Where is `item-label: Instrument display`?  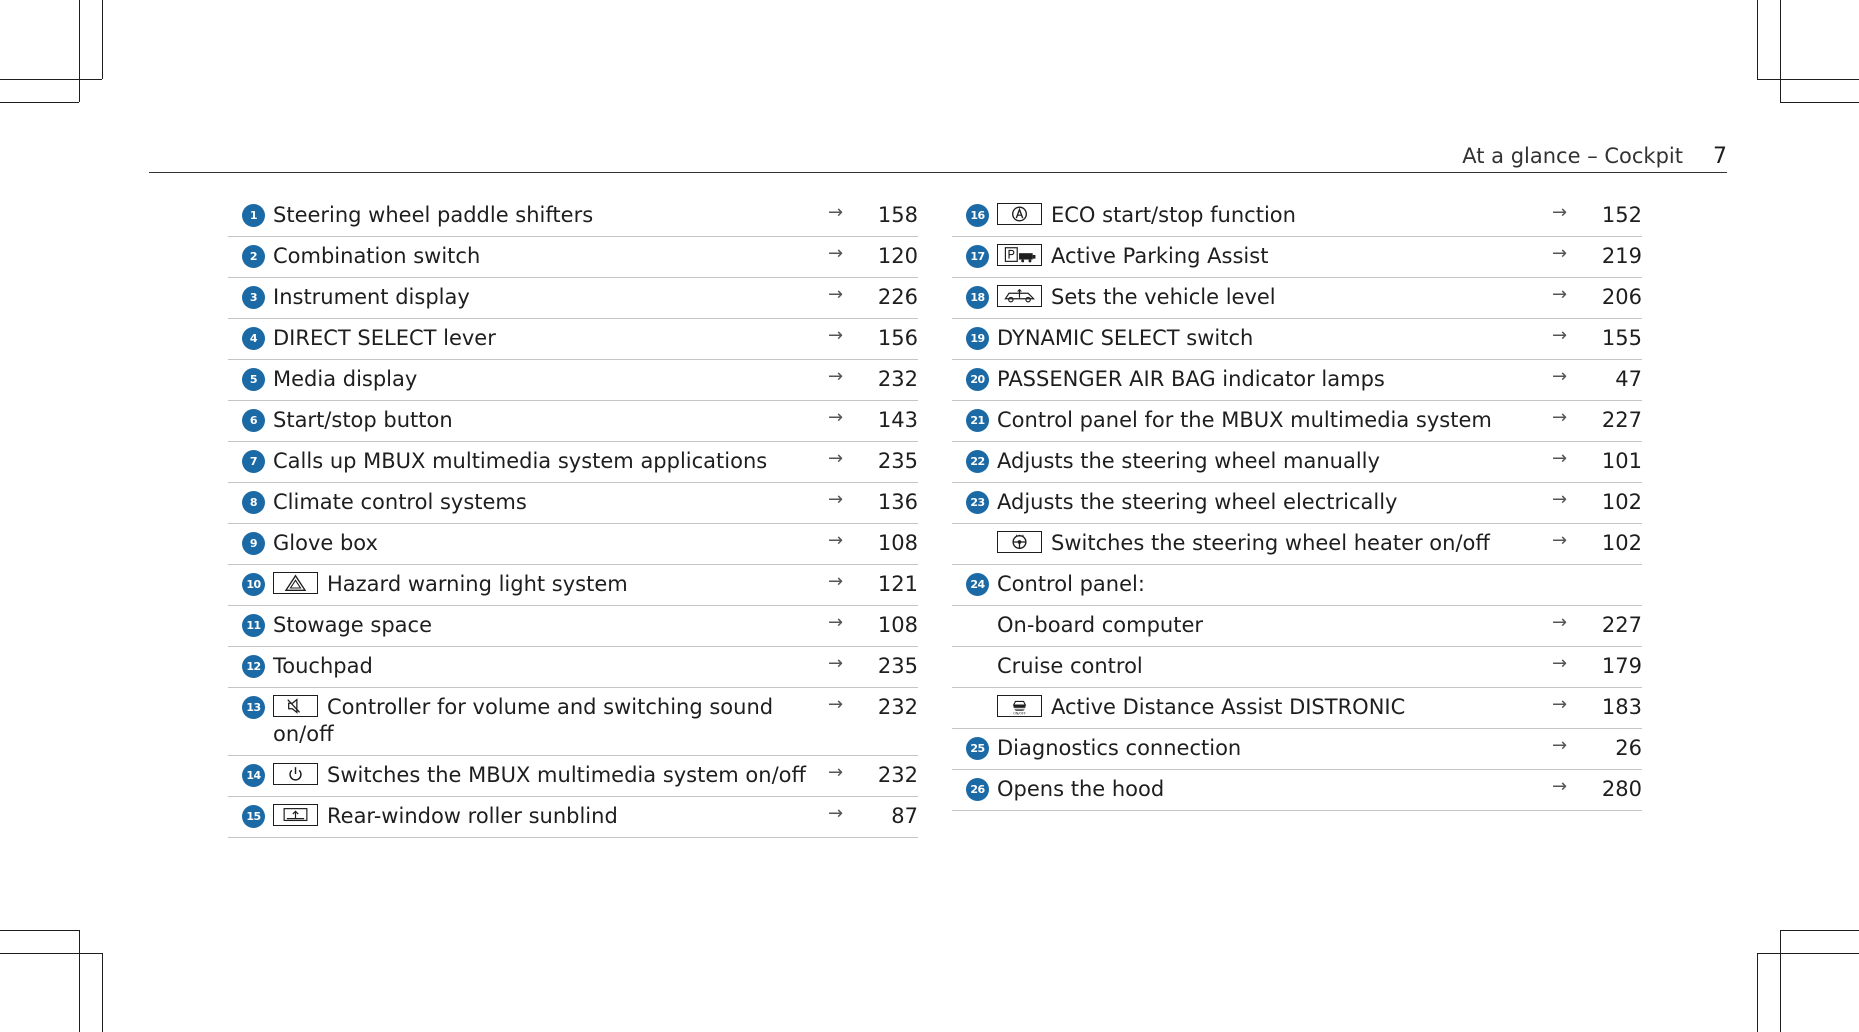
item-label: Instrument display is located at coordinates (371, 297).